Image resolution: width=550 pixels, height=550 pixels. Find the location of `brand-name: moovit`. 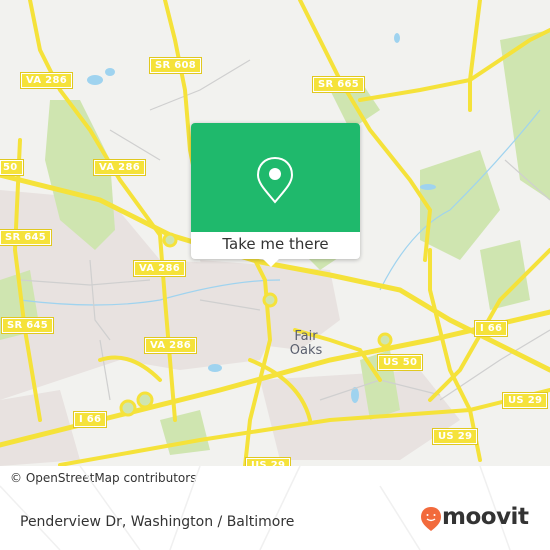

brand-name: moovit is located at coordinates (485, 517).